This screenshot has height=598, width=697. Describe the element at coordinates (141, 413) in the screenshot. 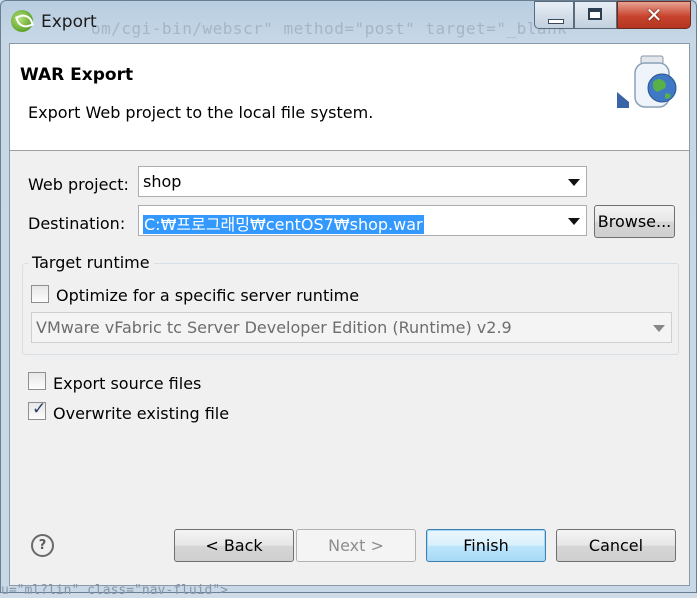

I see `overwrite-label: Overwrite existing file` at that location.